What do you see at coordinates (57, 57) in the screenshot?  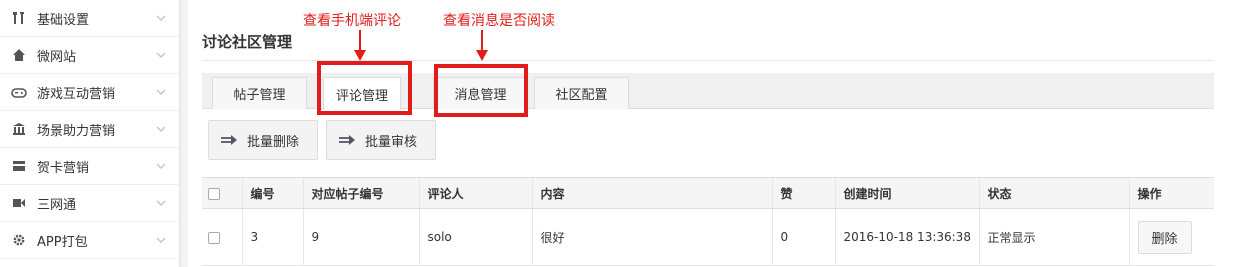 I see `sidebar-item-label: 微网站` at bounding box center [57, 57].